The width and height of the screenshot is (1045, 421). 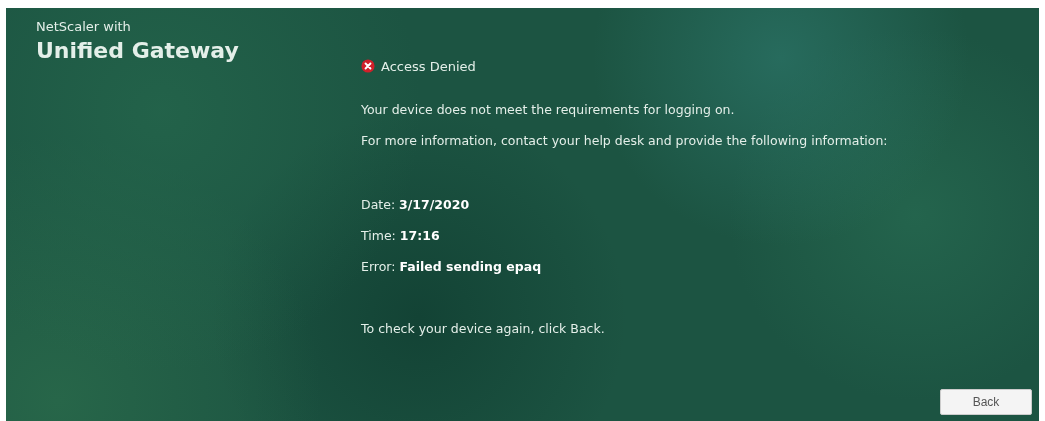 What do you see at coordinates (401, 236) in the screenshot?
I see `detail-line: Time: 17:16` at bounding box center [401, 236].